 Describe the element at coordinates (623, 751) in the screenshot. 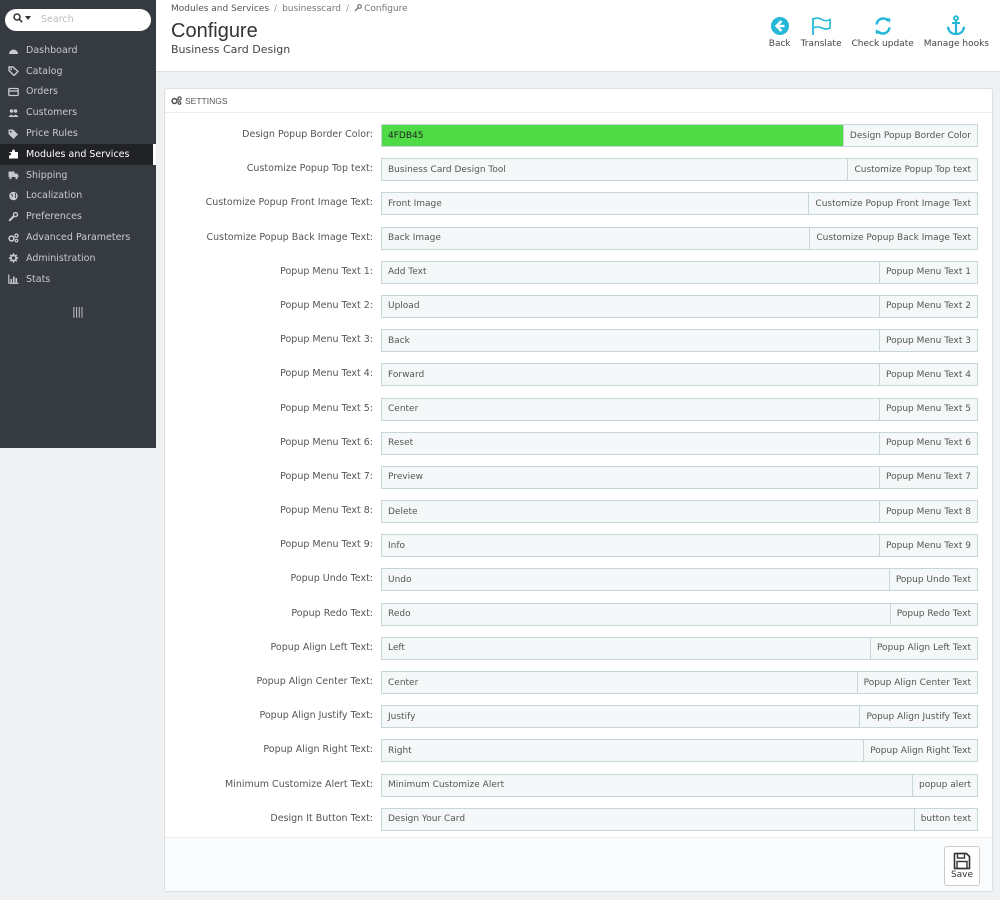

I see `text-input: Right` at that location.